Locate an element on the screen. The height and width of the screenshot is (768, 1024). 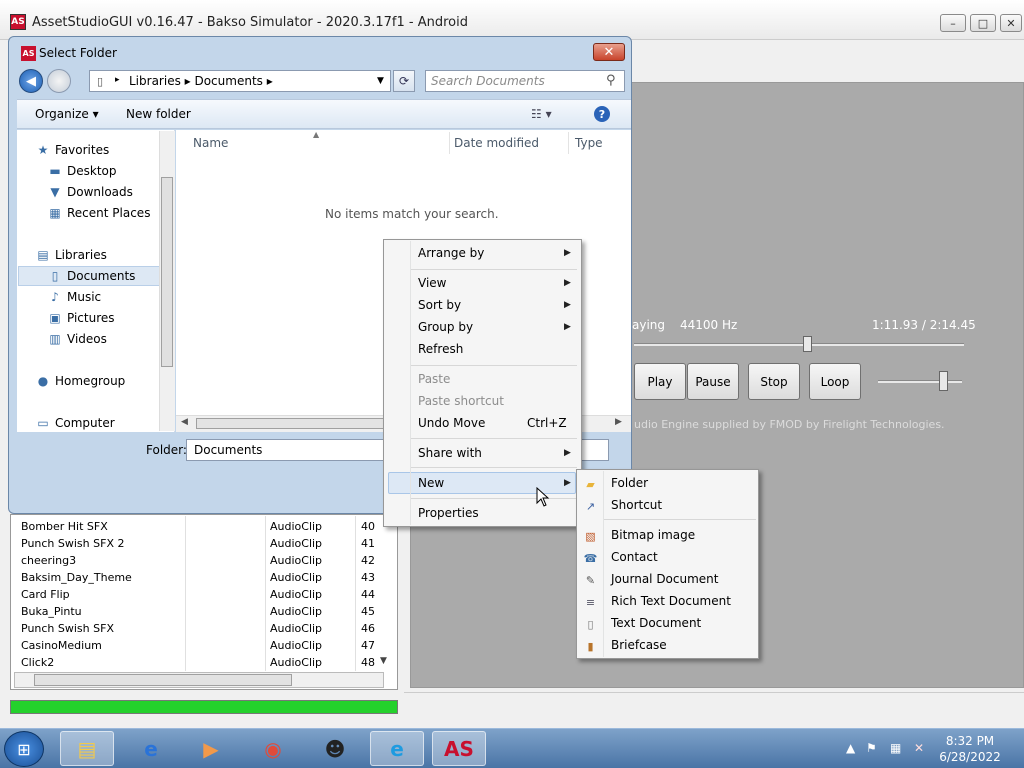
nav-item-libraries: ▤ Libraries is located at coordinates (71, 255).